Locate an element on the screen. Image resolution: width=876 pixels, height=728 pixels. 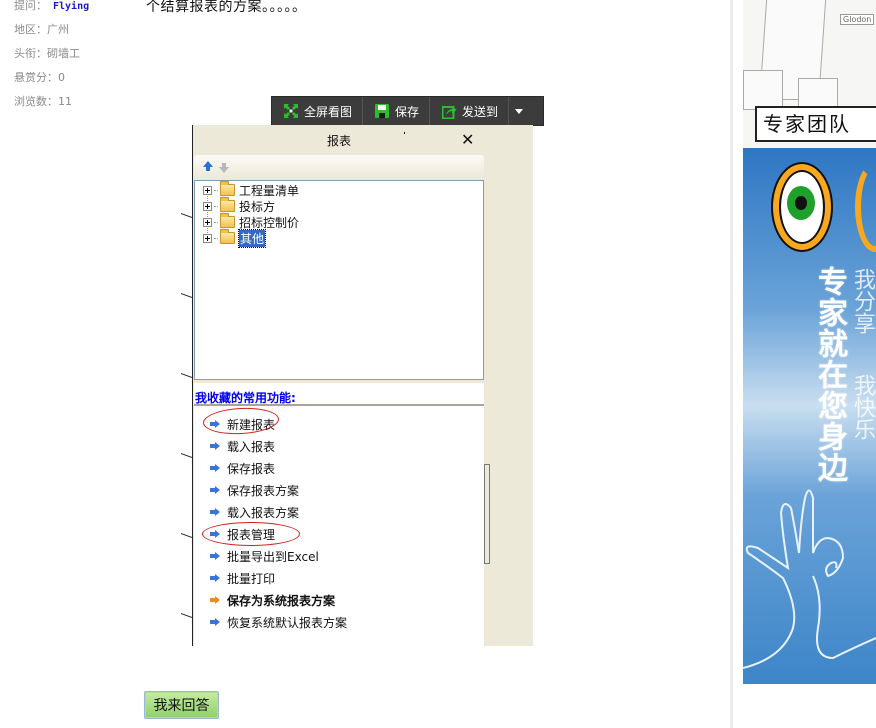
slogan-main: 专家就在您身边 is located at coordinates (829, 374).